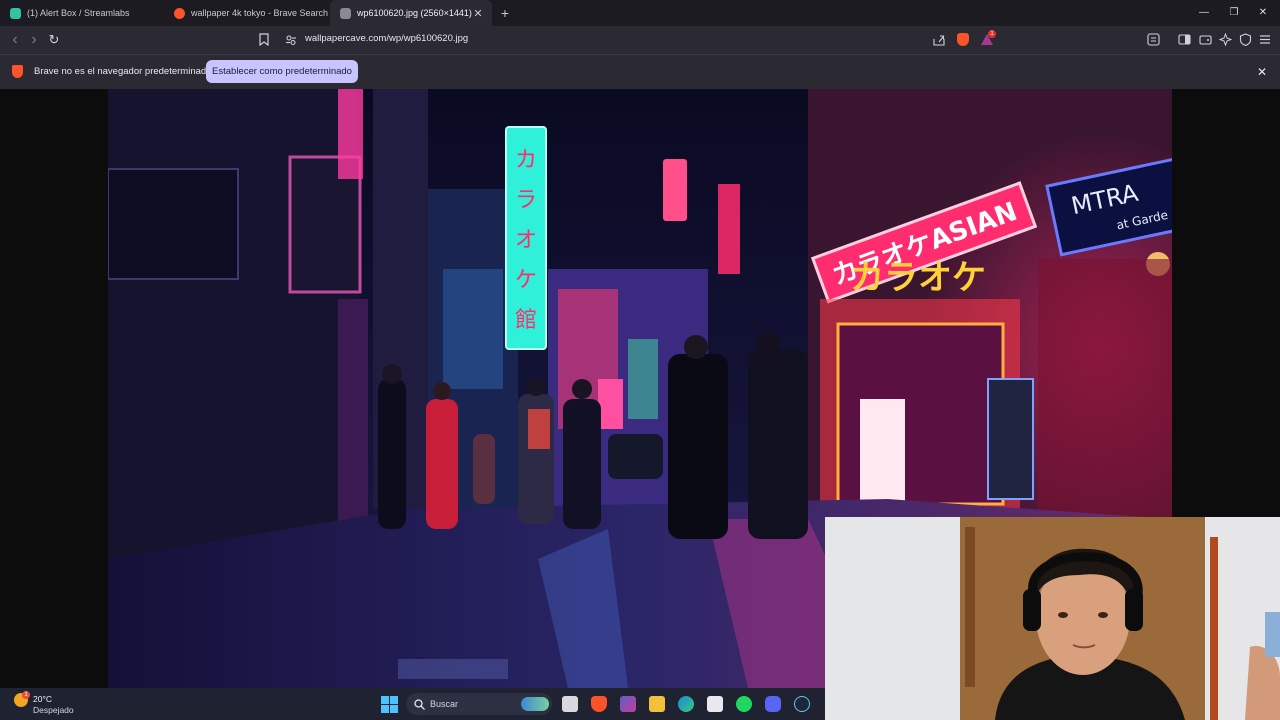 This screenshot has height=720, width=1280. Describe the element at coordinates (918, 278) in the screenshot. I see `karaoke-yellow-text: カラオケ` at that location.